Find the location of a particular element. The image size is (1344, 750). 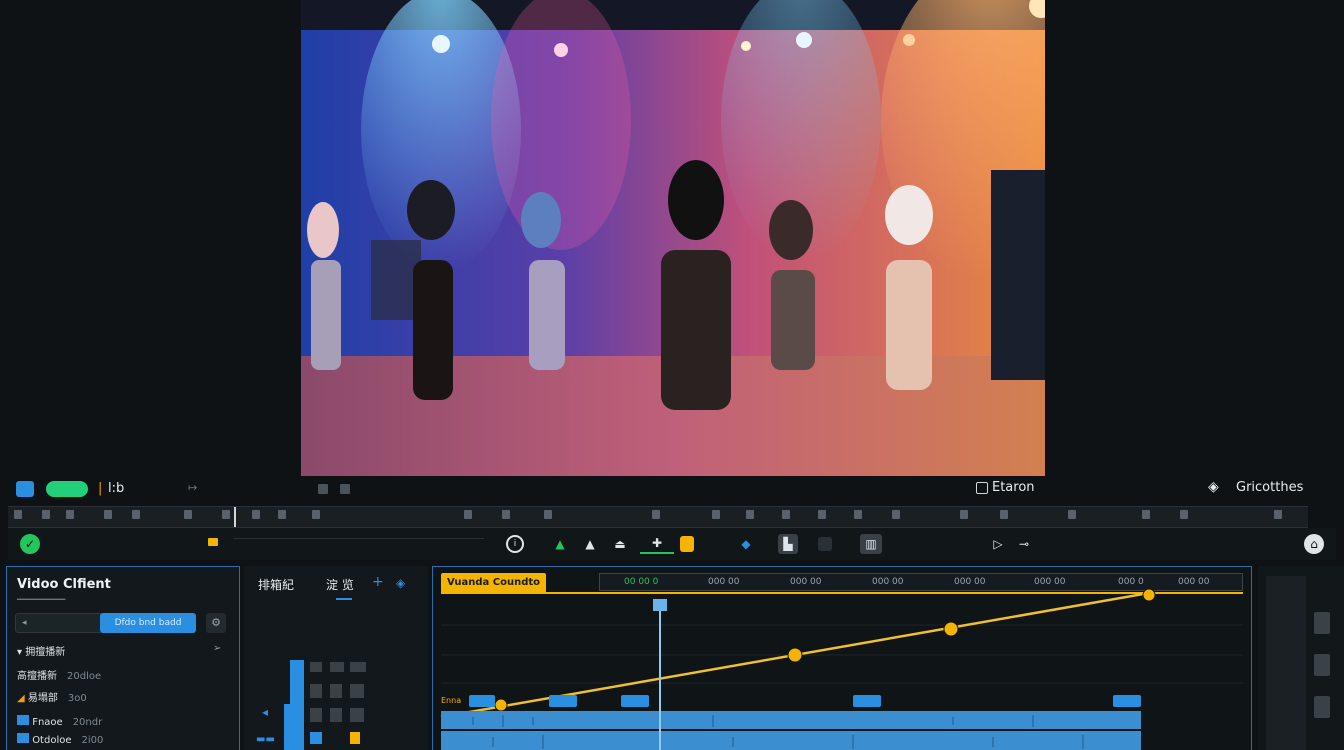

trim-icon: ▲ is located at coordinates (560, 544).